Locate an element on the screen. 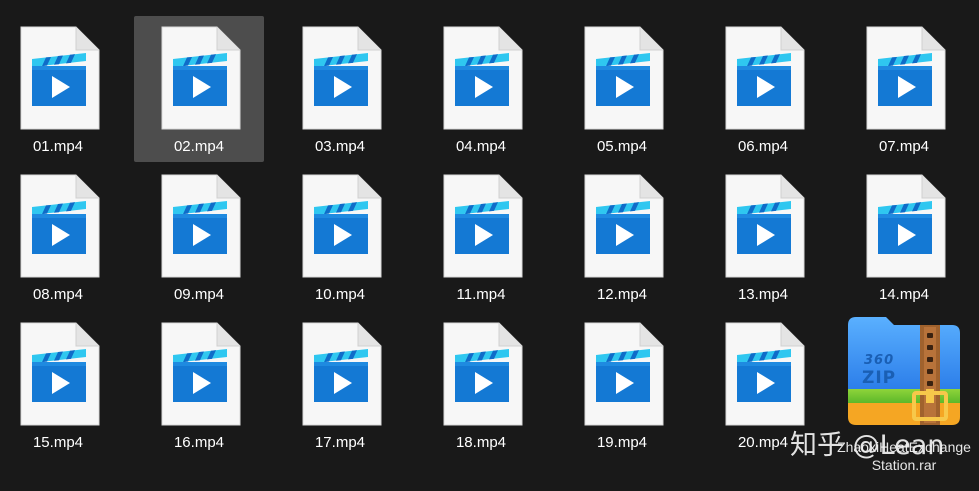  archive-brand-label: 360 is located at coordinates (879, 360).